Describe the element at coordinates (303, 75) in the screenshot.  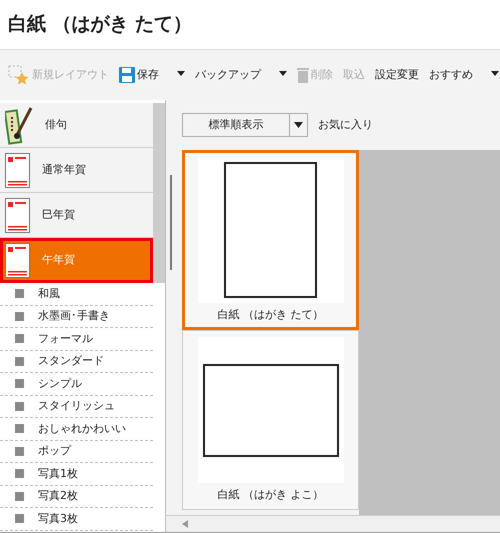
I see `trash-icon` at that location.